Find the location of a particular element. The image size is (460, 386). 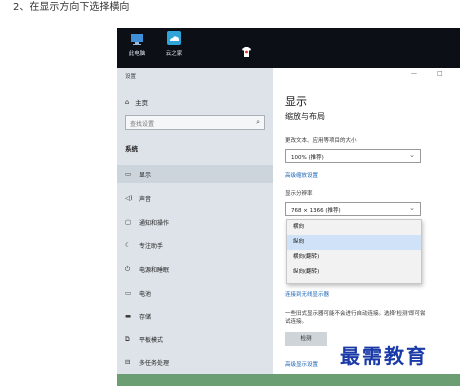

detect-note-line: 一些旧式显示器可能不会进行自动连接。选择'检测'即可尝 is located at coordinates (355, 314).